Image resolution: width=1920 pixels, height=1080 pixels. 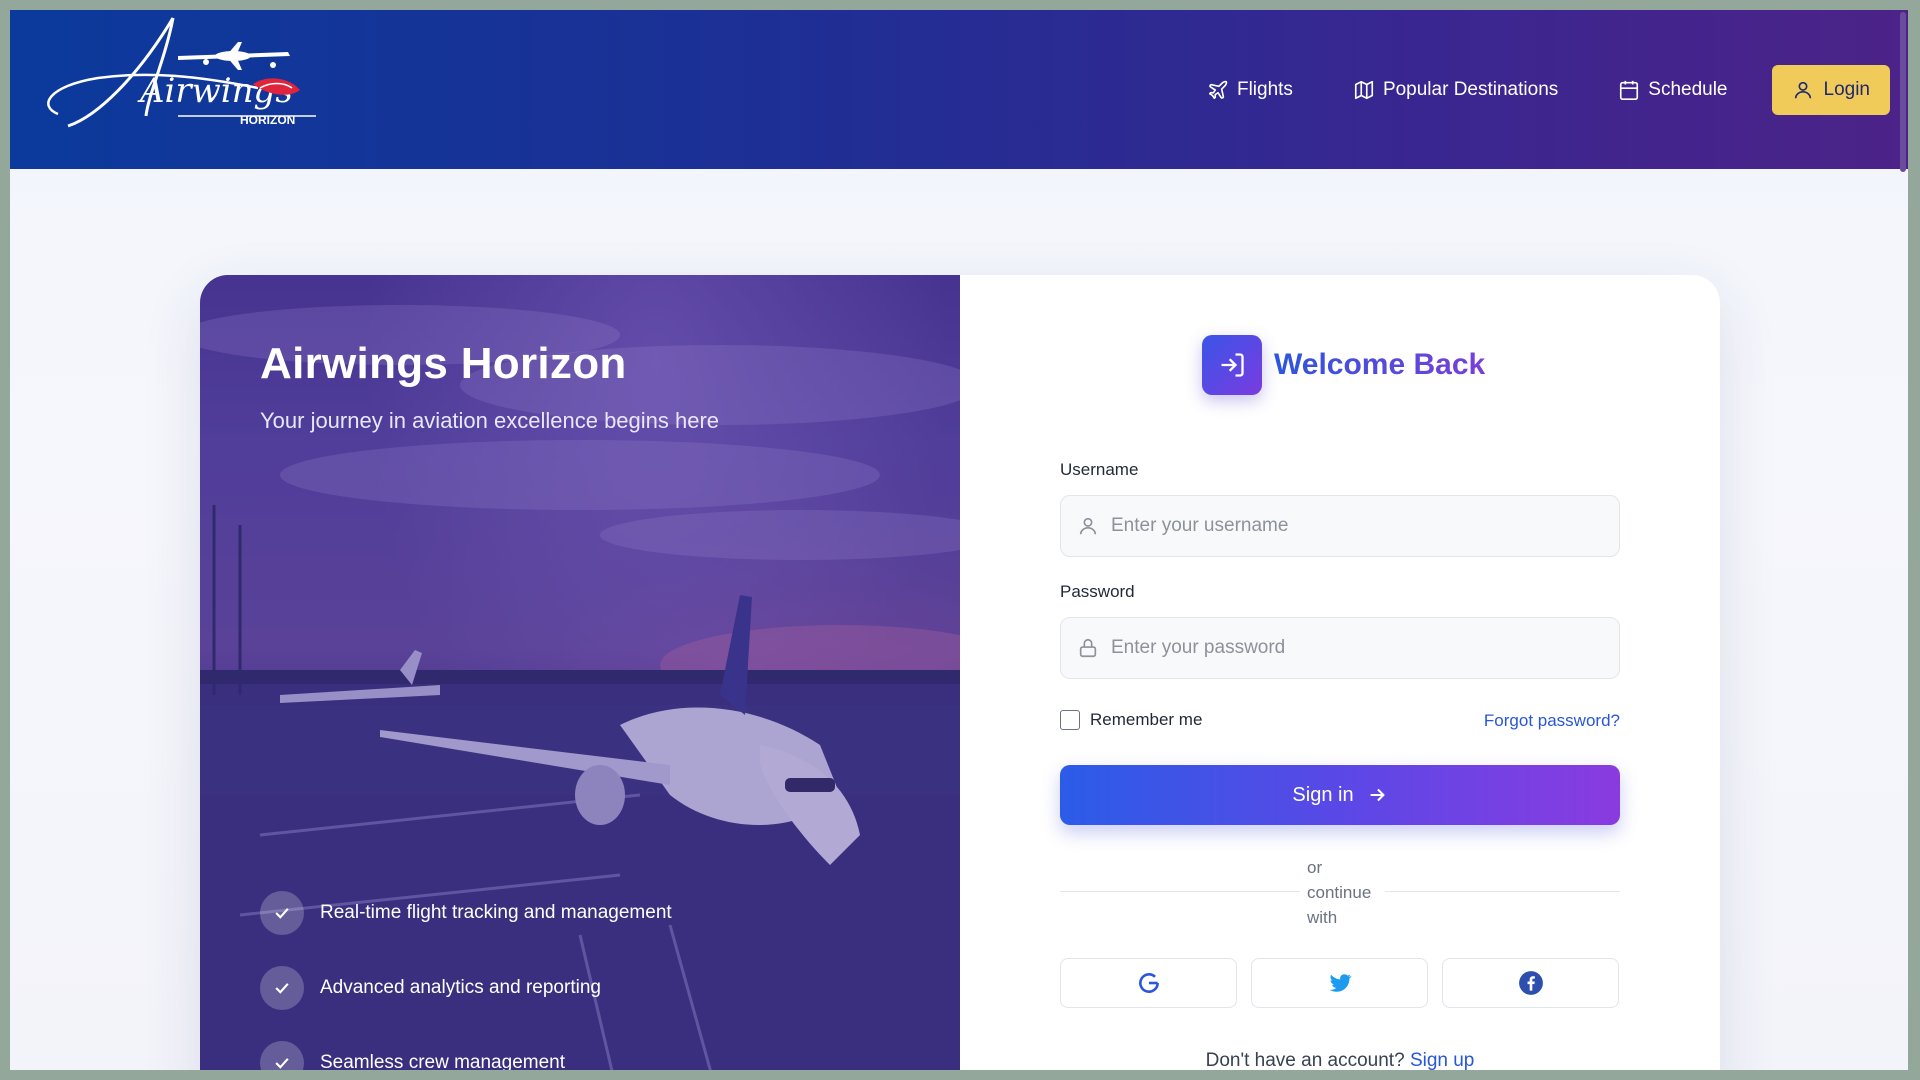 I want to click on signup-row: Don't have an account? Sign up, so click(x=1340, y=1060).